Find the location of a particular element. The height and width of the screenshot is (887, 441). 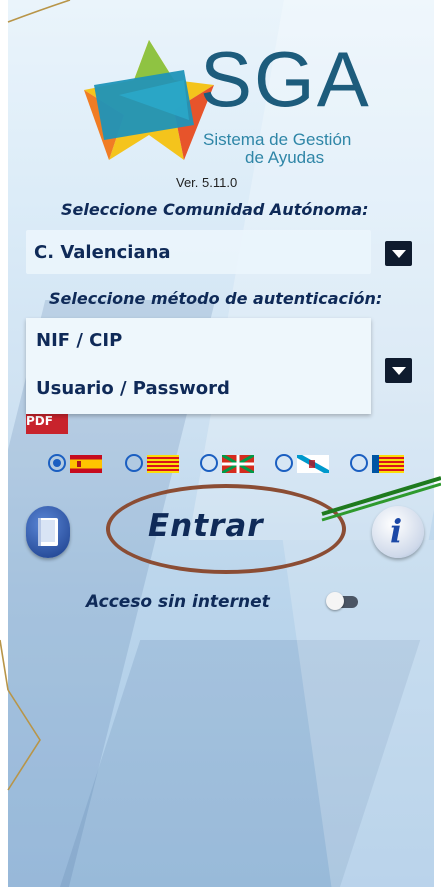

community-select: C. Valenciana is located at coordinates (198, 252).